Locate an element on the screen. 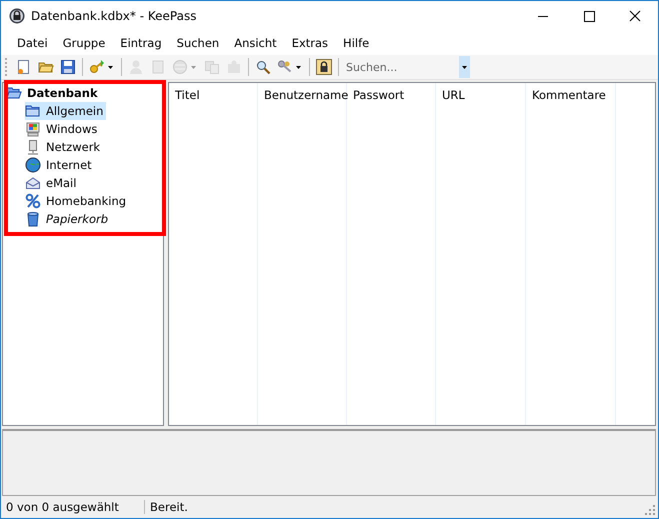 The width and height of the screenshot is (659, 519). new-file-icon is located at coordinates (24, 67).